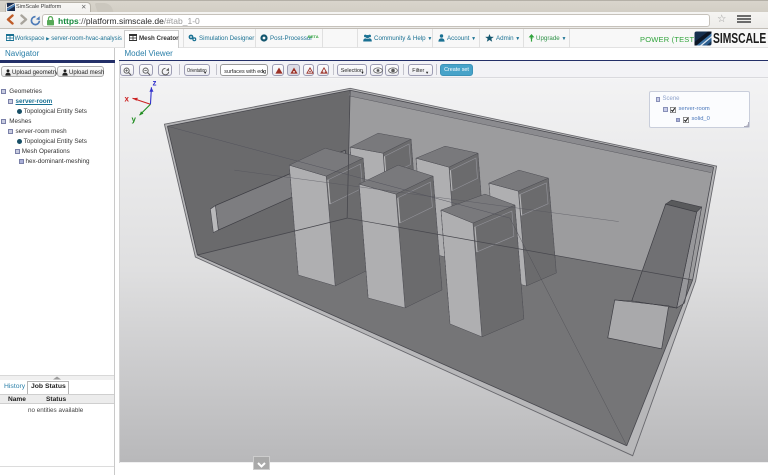 Image resolution: width=768 pixels, height=475 pixels. Describe the element at coordinates (126, 98) in the screenshot. I see `svg-text: x` at that location.